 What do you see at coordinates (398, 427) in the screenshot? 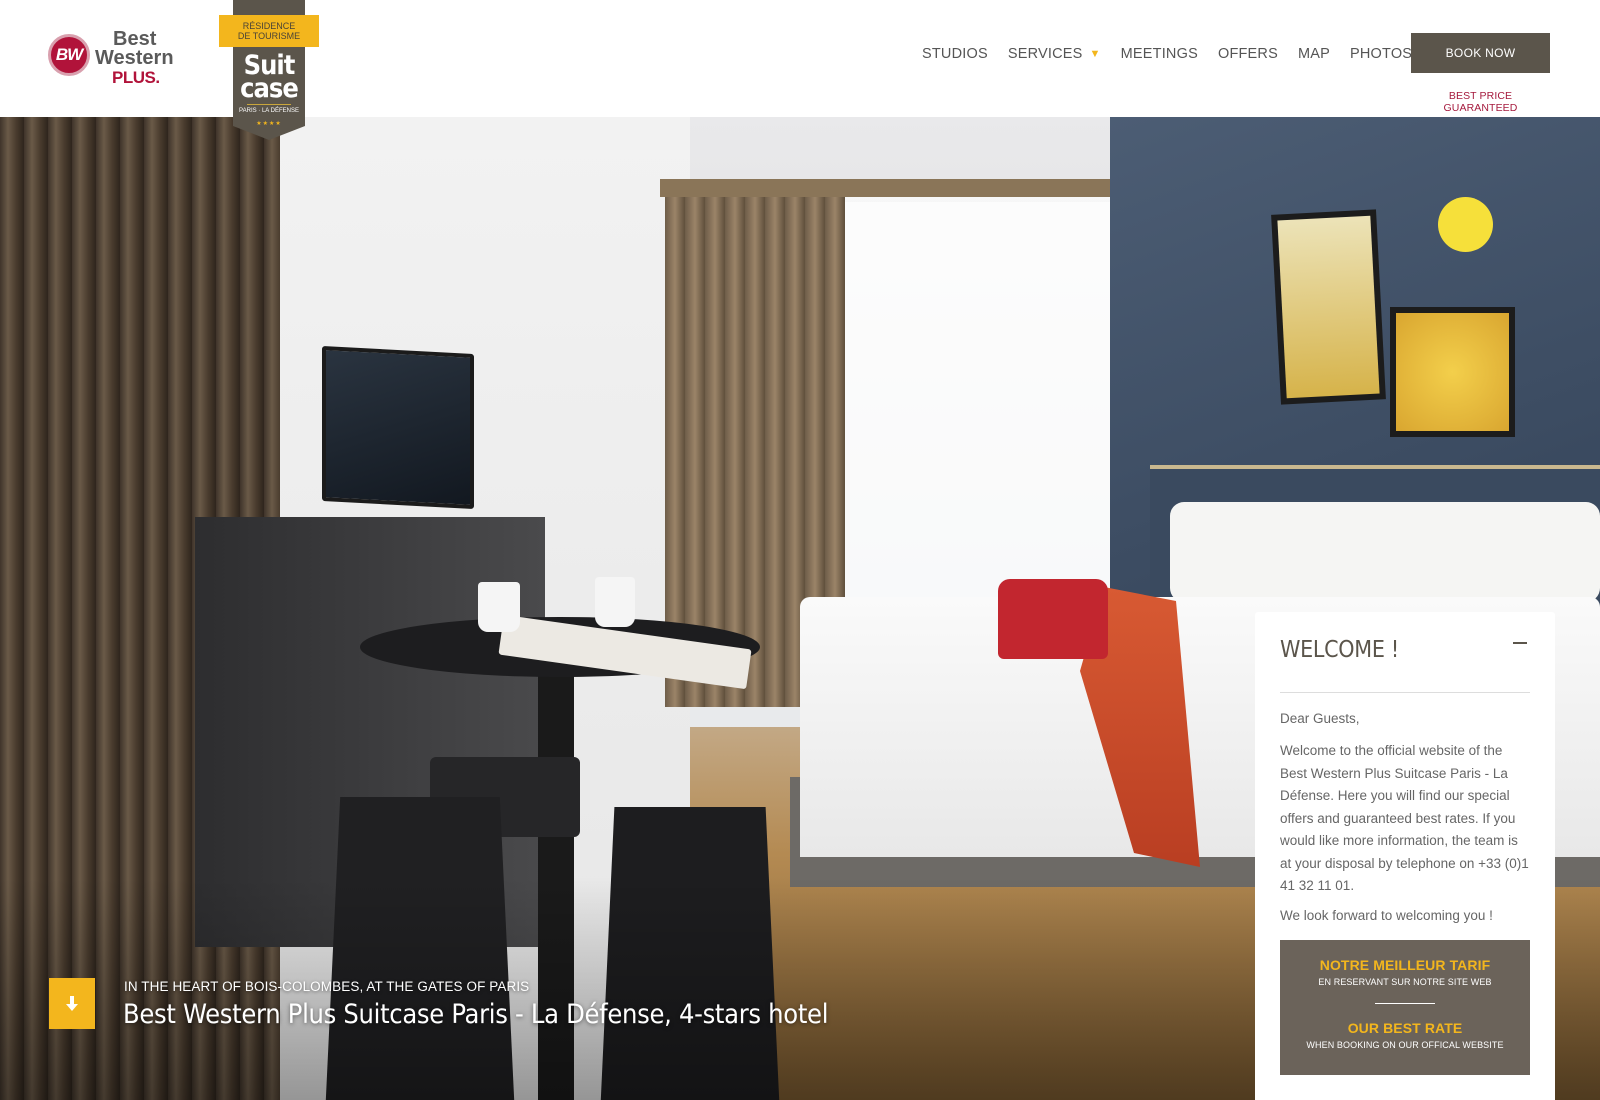
I see `tv-decor` at bounding box center [398, 427].